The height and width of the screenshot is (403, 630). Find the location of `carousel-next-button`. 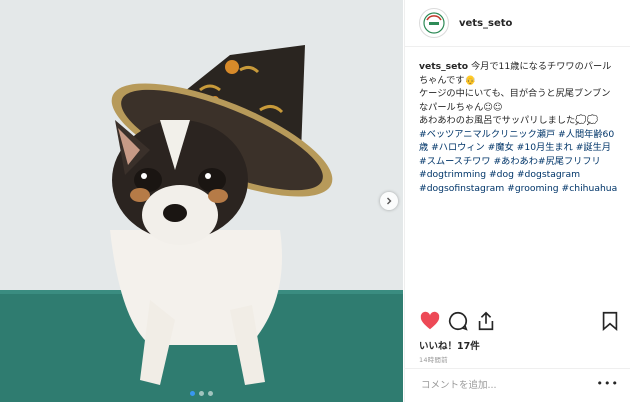

carousel-next-button is located at coordinates (389, 201).